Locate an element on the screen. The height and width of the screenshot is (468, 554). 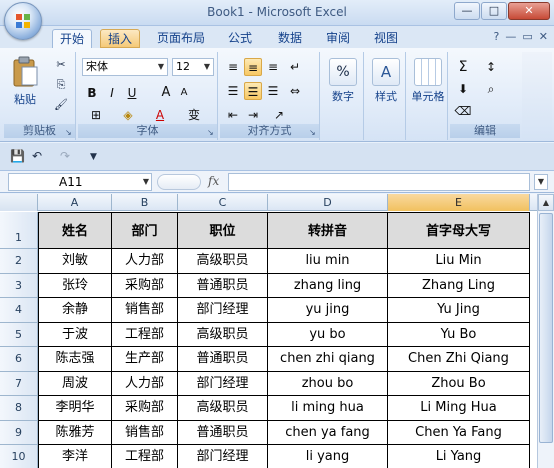
shrink-font-button: A is located at coordinates (184, 93).